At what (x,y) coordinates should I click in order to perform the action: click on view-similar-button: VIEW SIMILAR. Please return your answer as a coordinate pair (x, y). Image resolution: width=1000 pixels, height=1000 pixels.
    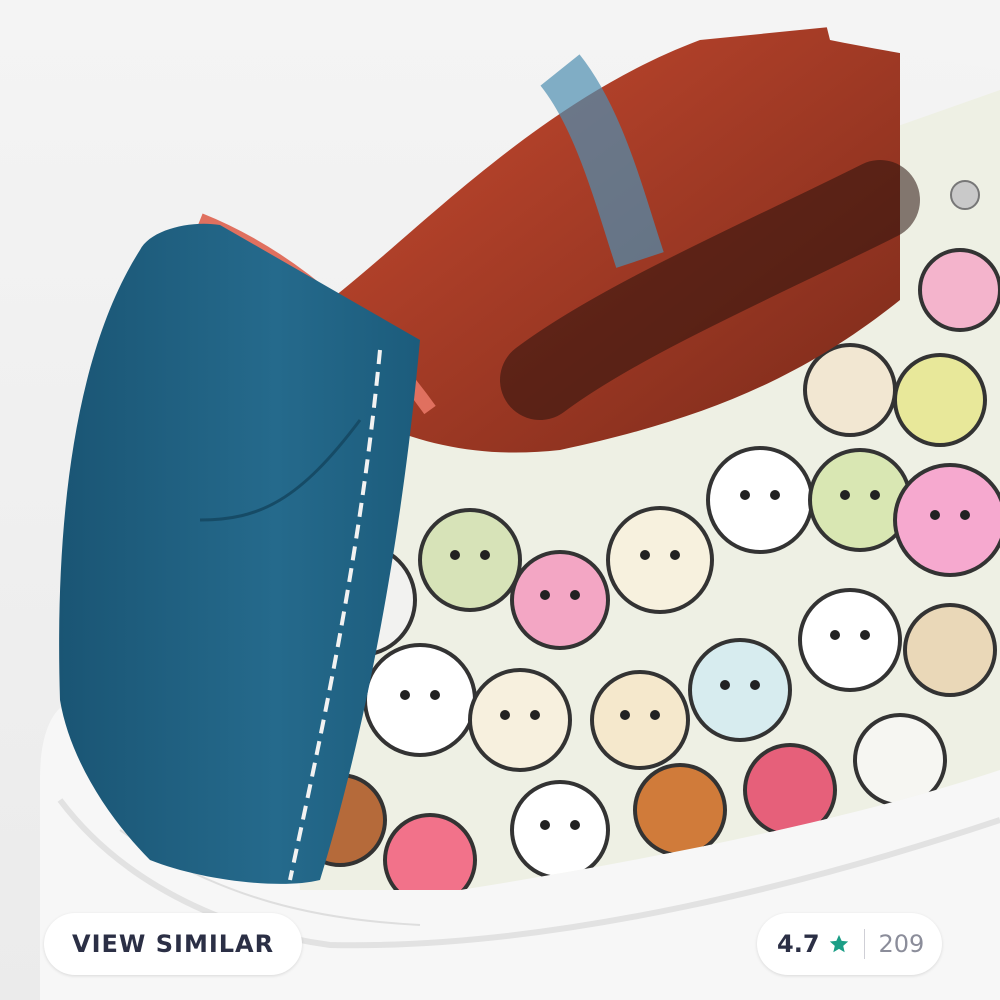
    Looking at the image, I should click on (173, 944).